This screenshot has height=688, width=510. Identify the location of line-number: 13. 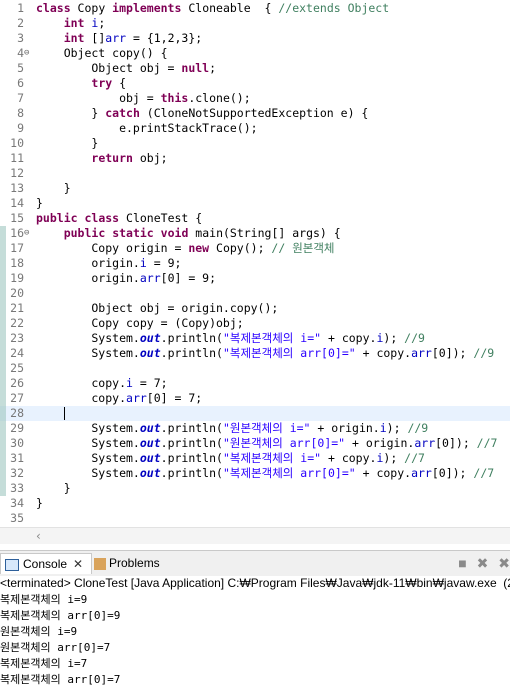
(17, 188).